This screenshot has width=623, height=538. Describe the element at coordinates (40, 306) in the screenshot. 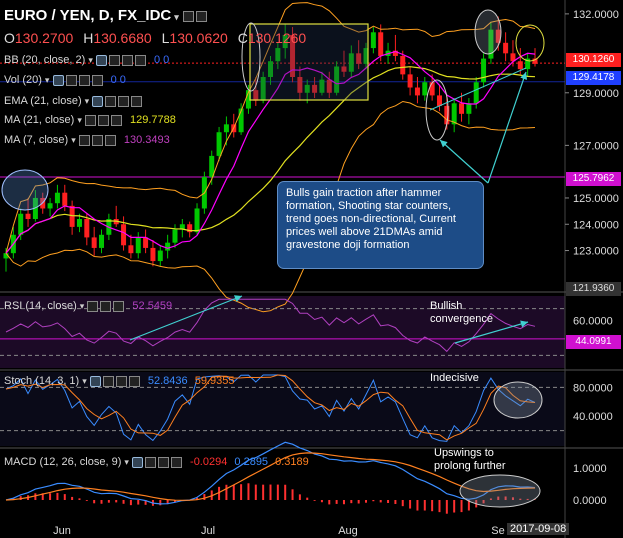

I see `rsi-label: RSI (14, close)` at that location.